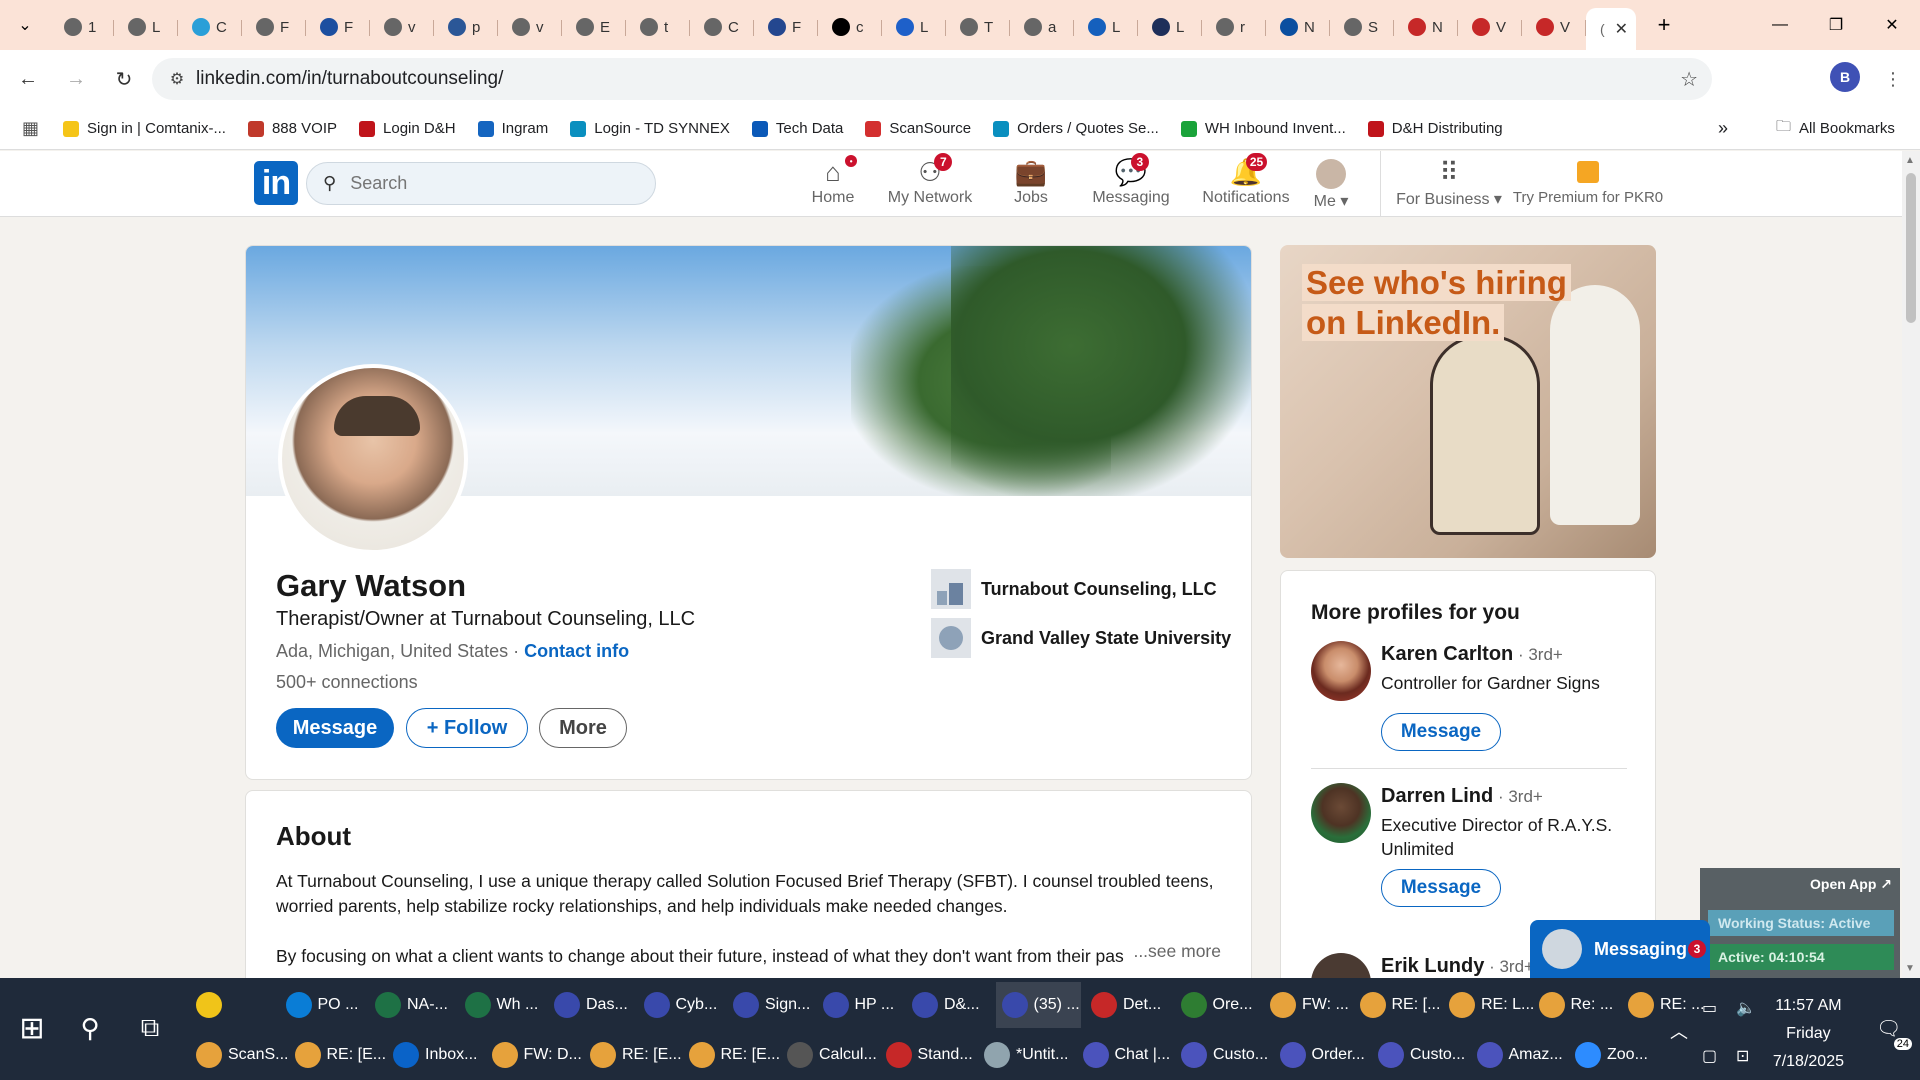 This screenshot has height=1080, width=1920. Describe the element at coordinates (530, 27) in the screenshot. I see `browser-tab: v` at that location.